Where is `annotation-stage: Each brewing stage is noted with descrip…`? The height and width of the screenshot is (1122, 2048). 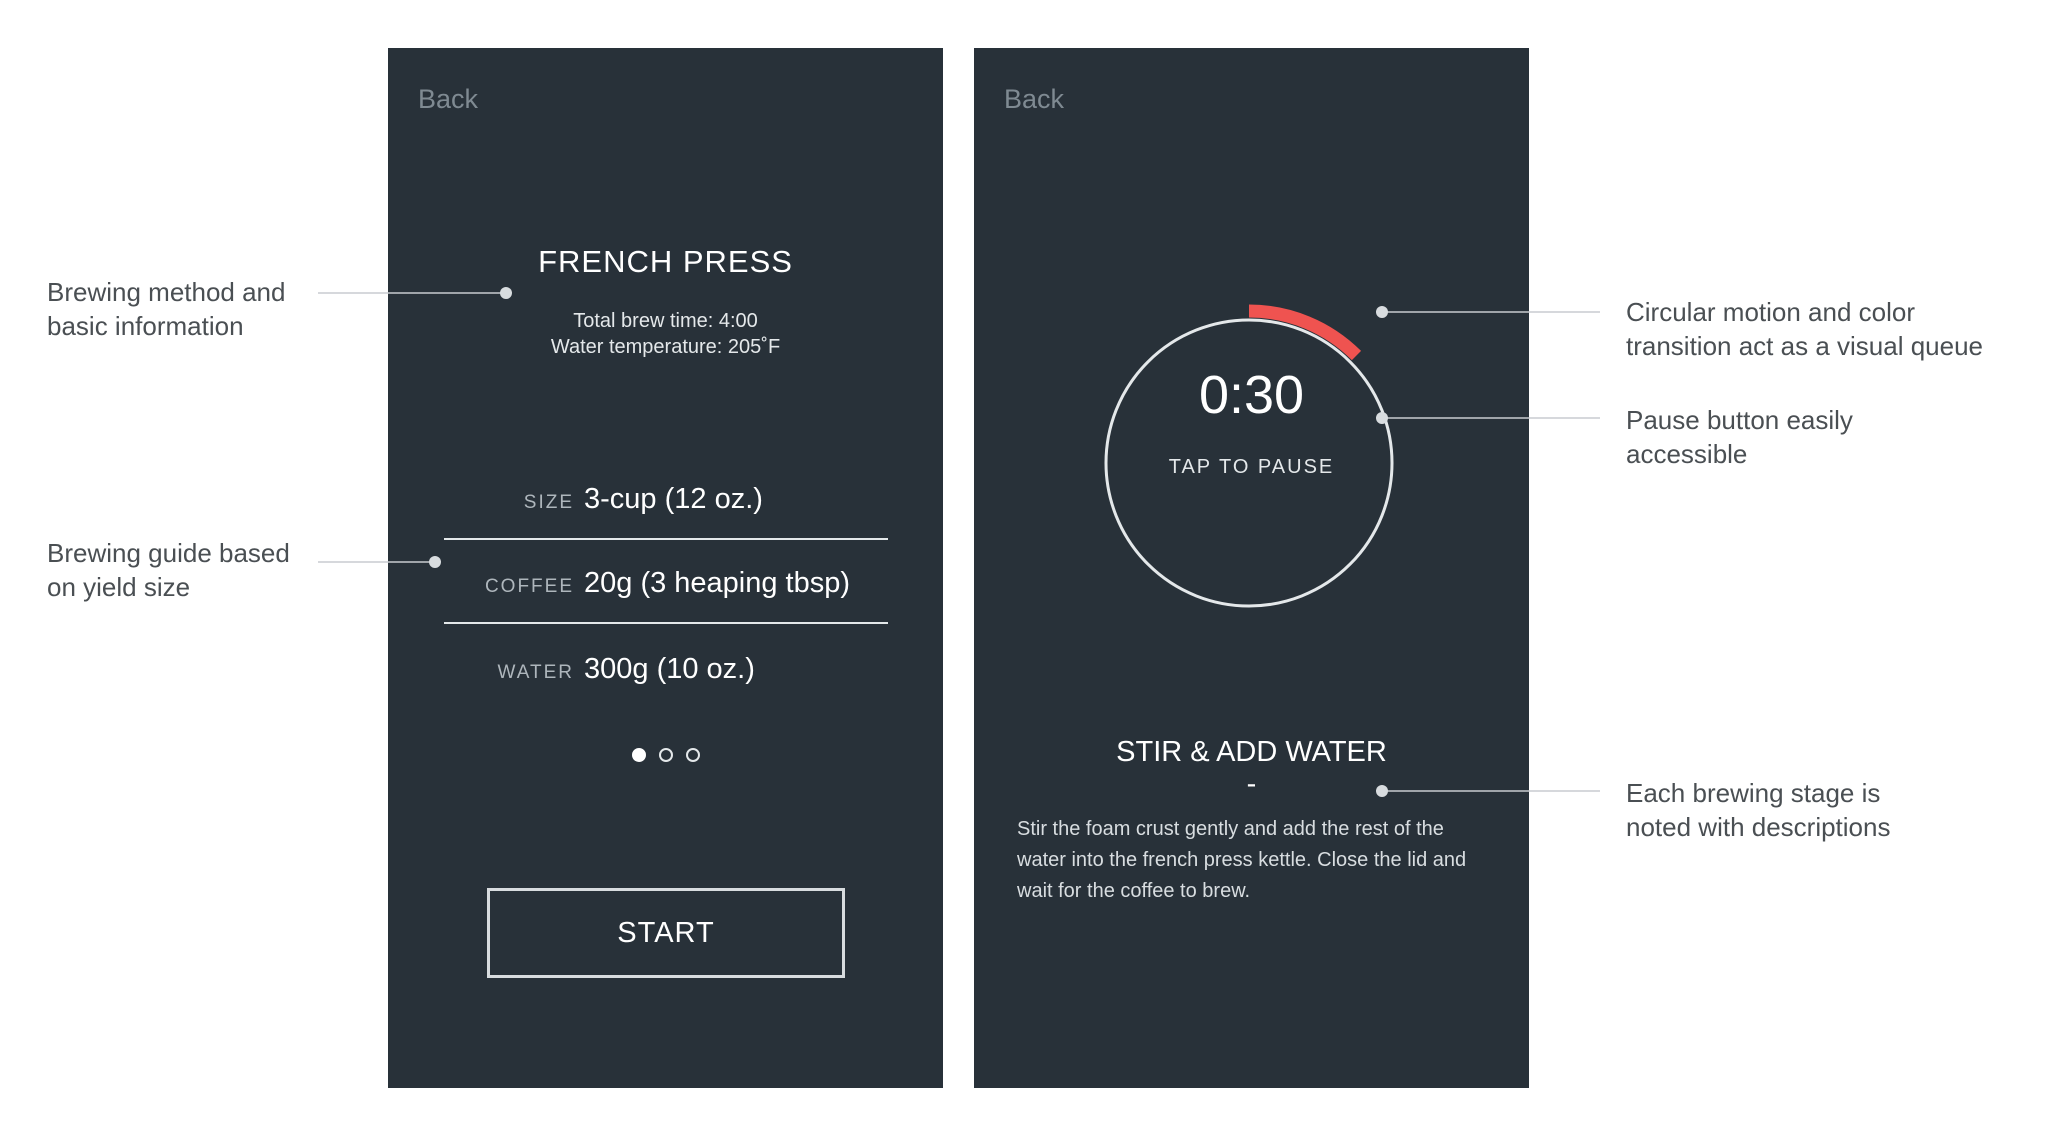 annotation-stage: Each brewing stage is noted with descrip… is located at coordinates (1758, 810).